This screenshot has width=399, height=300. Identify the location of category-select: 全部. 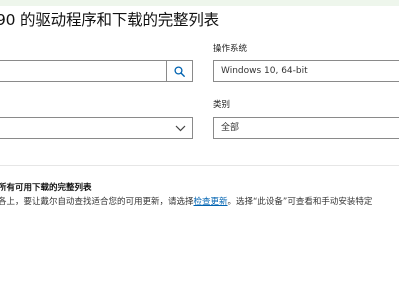
(306, 128).